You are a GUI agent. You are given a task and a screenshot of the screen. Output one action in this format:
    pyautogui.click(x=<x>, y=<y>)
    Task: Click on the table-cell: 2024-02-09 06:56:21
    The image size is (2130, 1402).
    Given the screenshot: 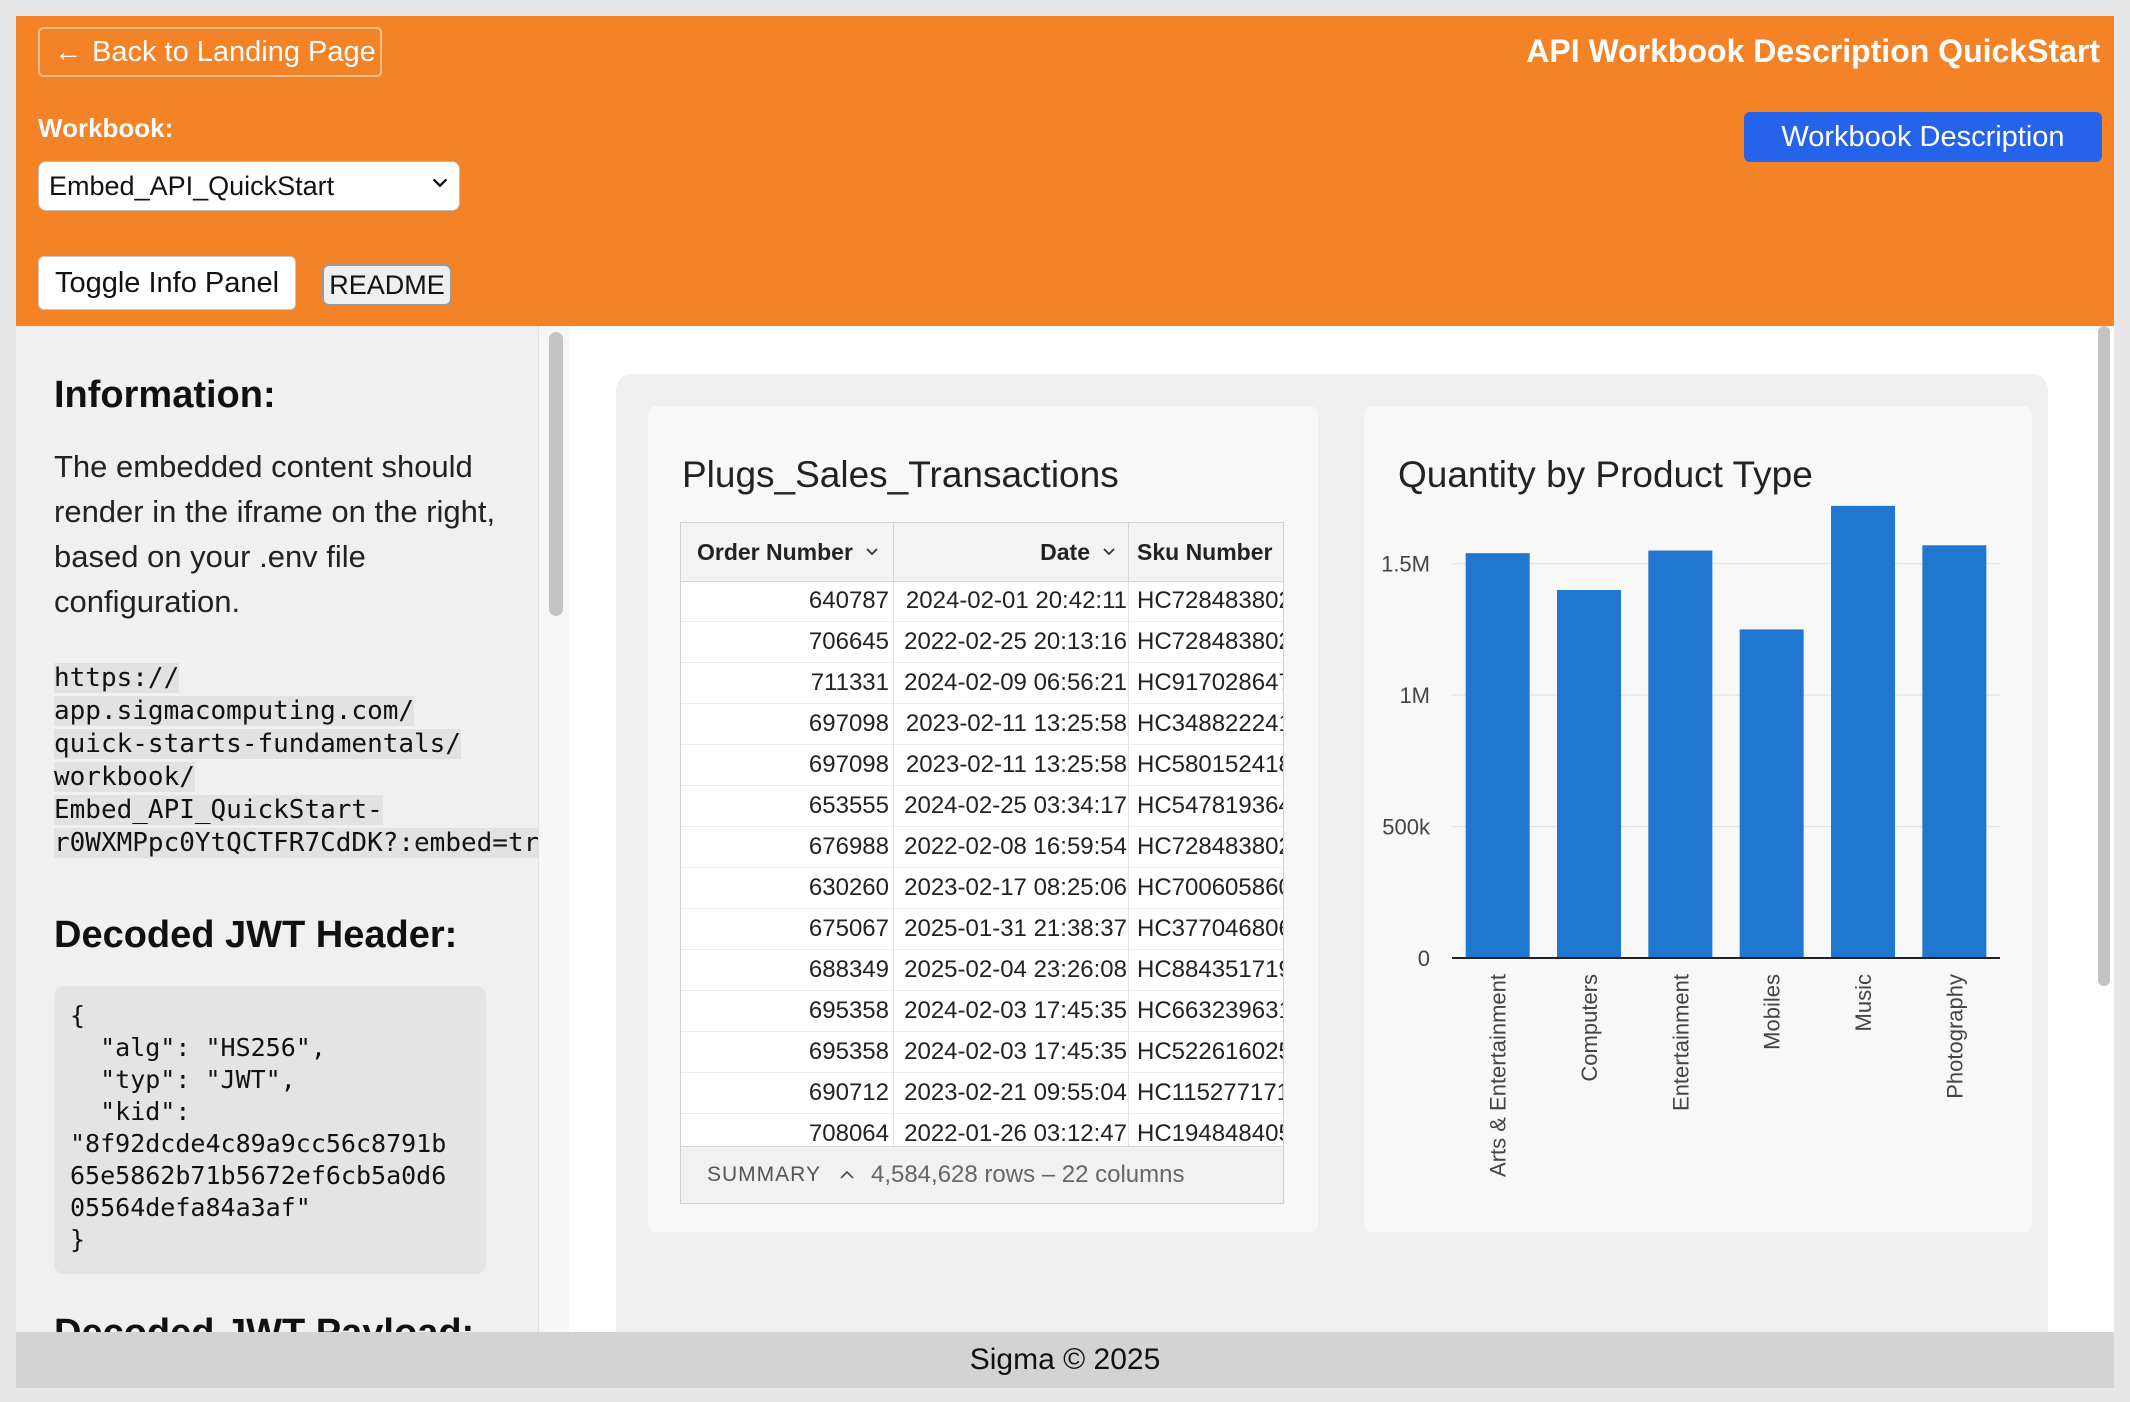 What is the action you would take?
    pyautogui.click(x=1014, y=683)
    